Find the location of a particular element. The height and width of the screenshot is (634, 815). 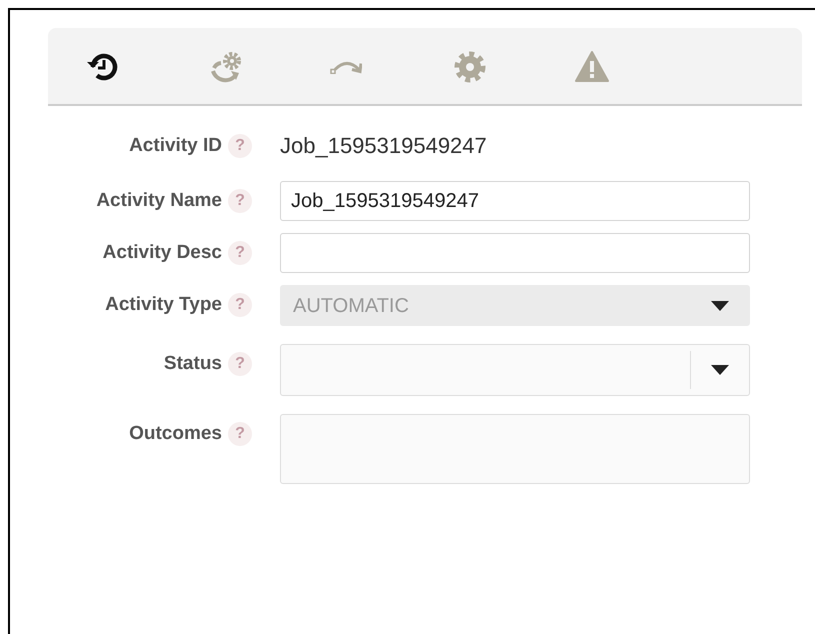

field-label: Activity Type is located at coordinates (163, 304).